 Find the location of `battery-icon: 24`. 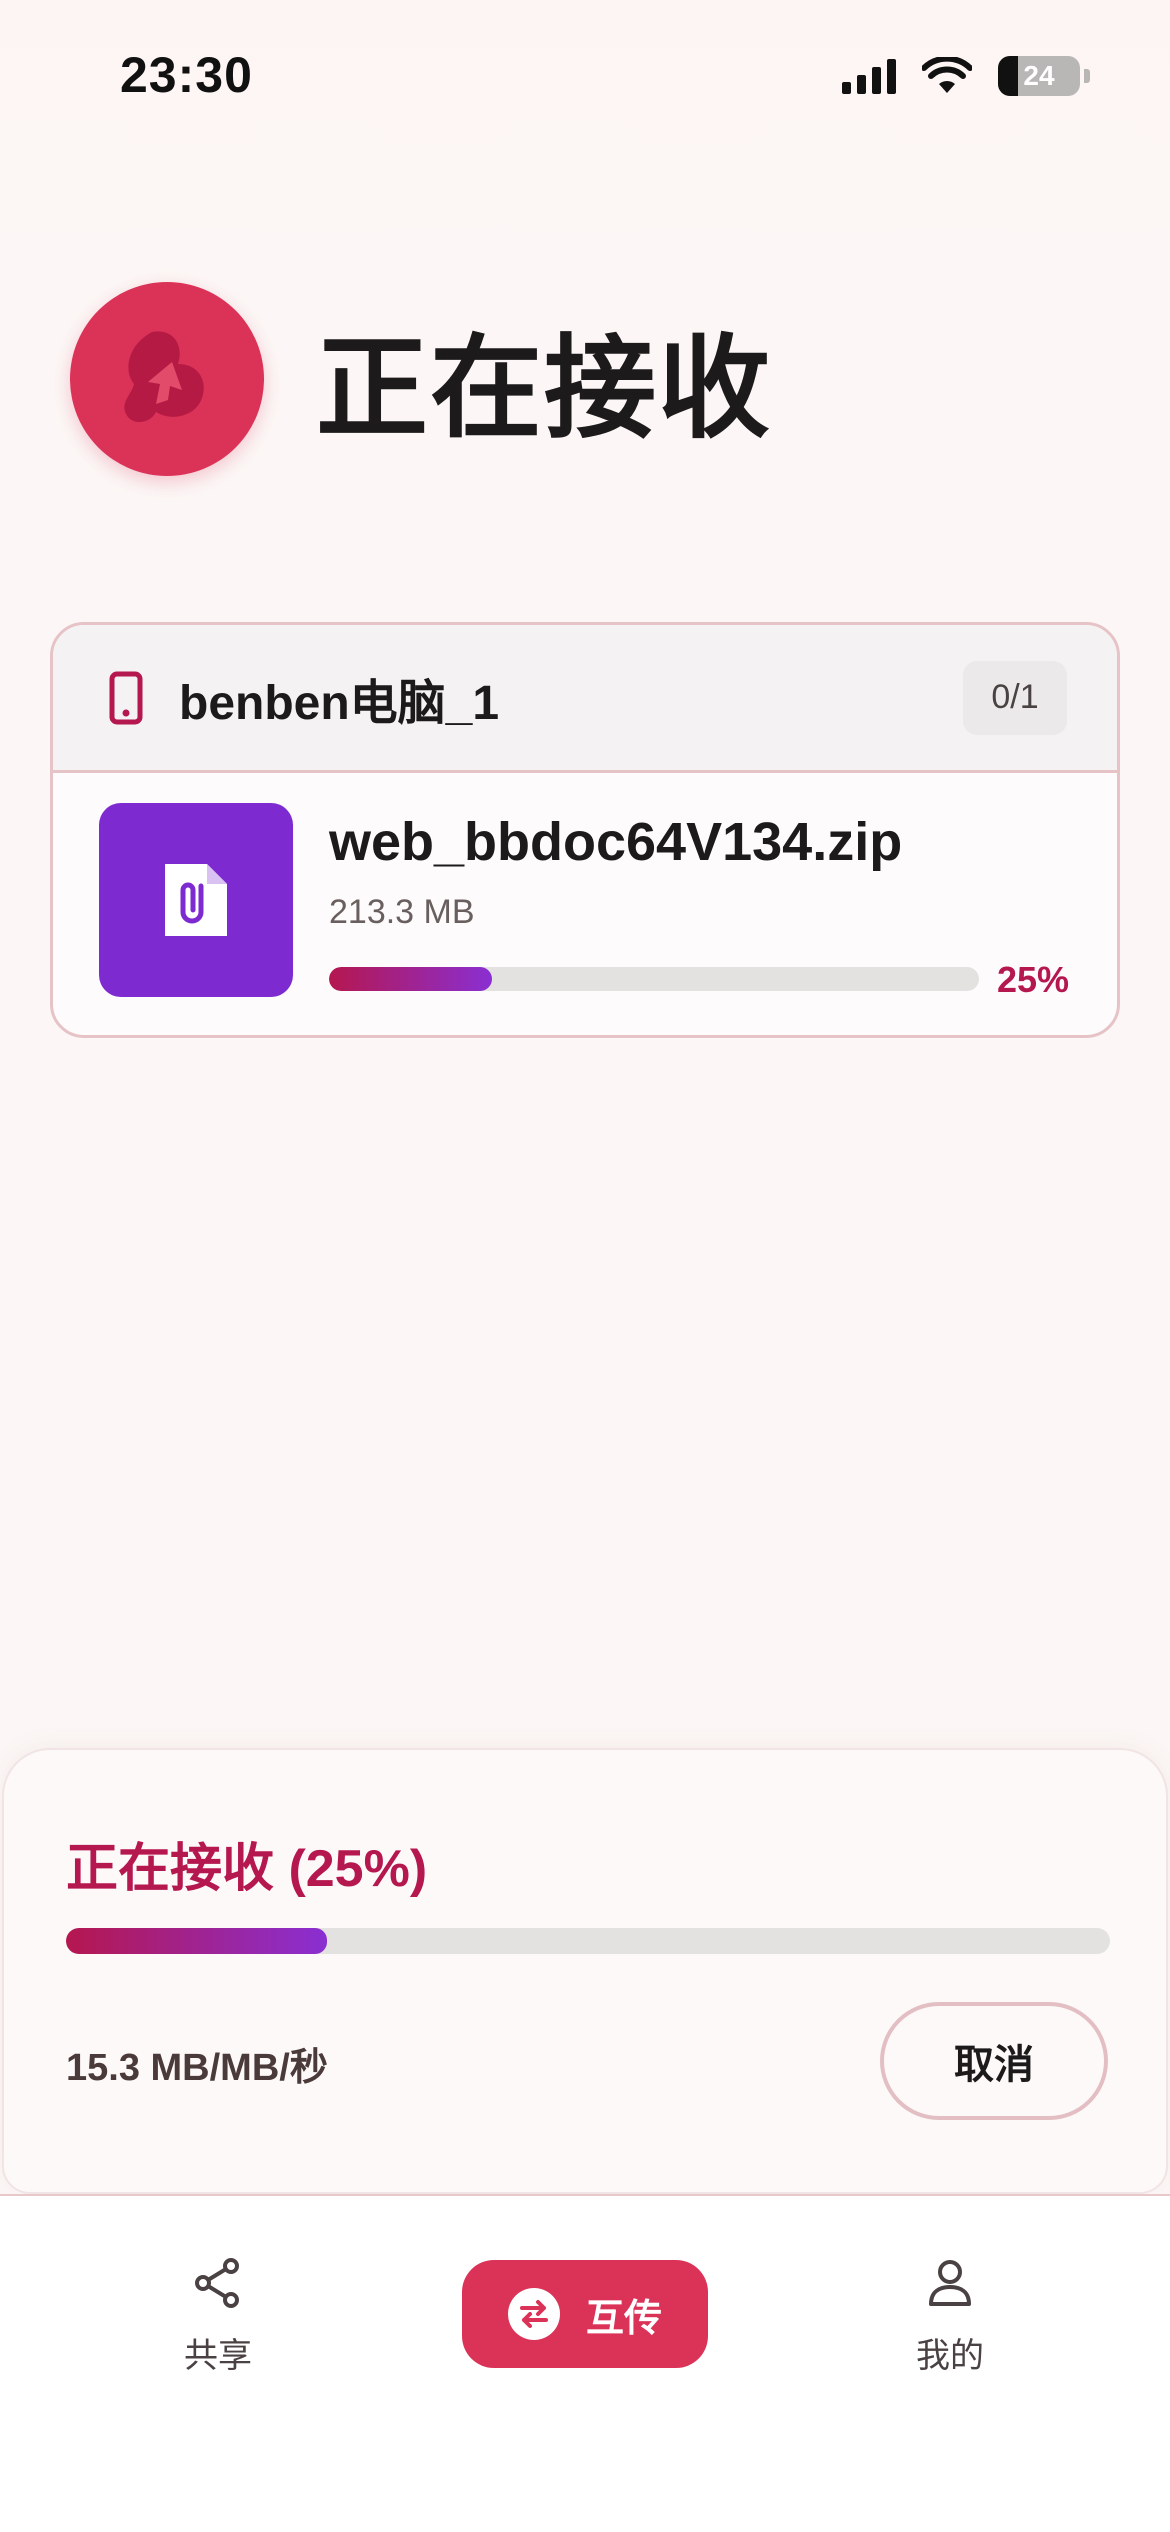

battery-icon: 24 is located at coordinates (1039, 76).